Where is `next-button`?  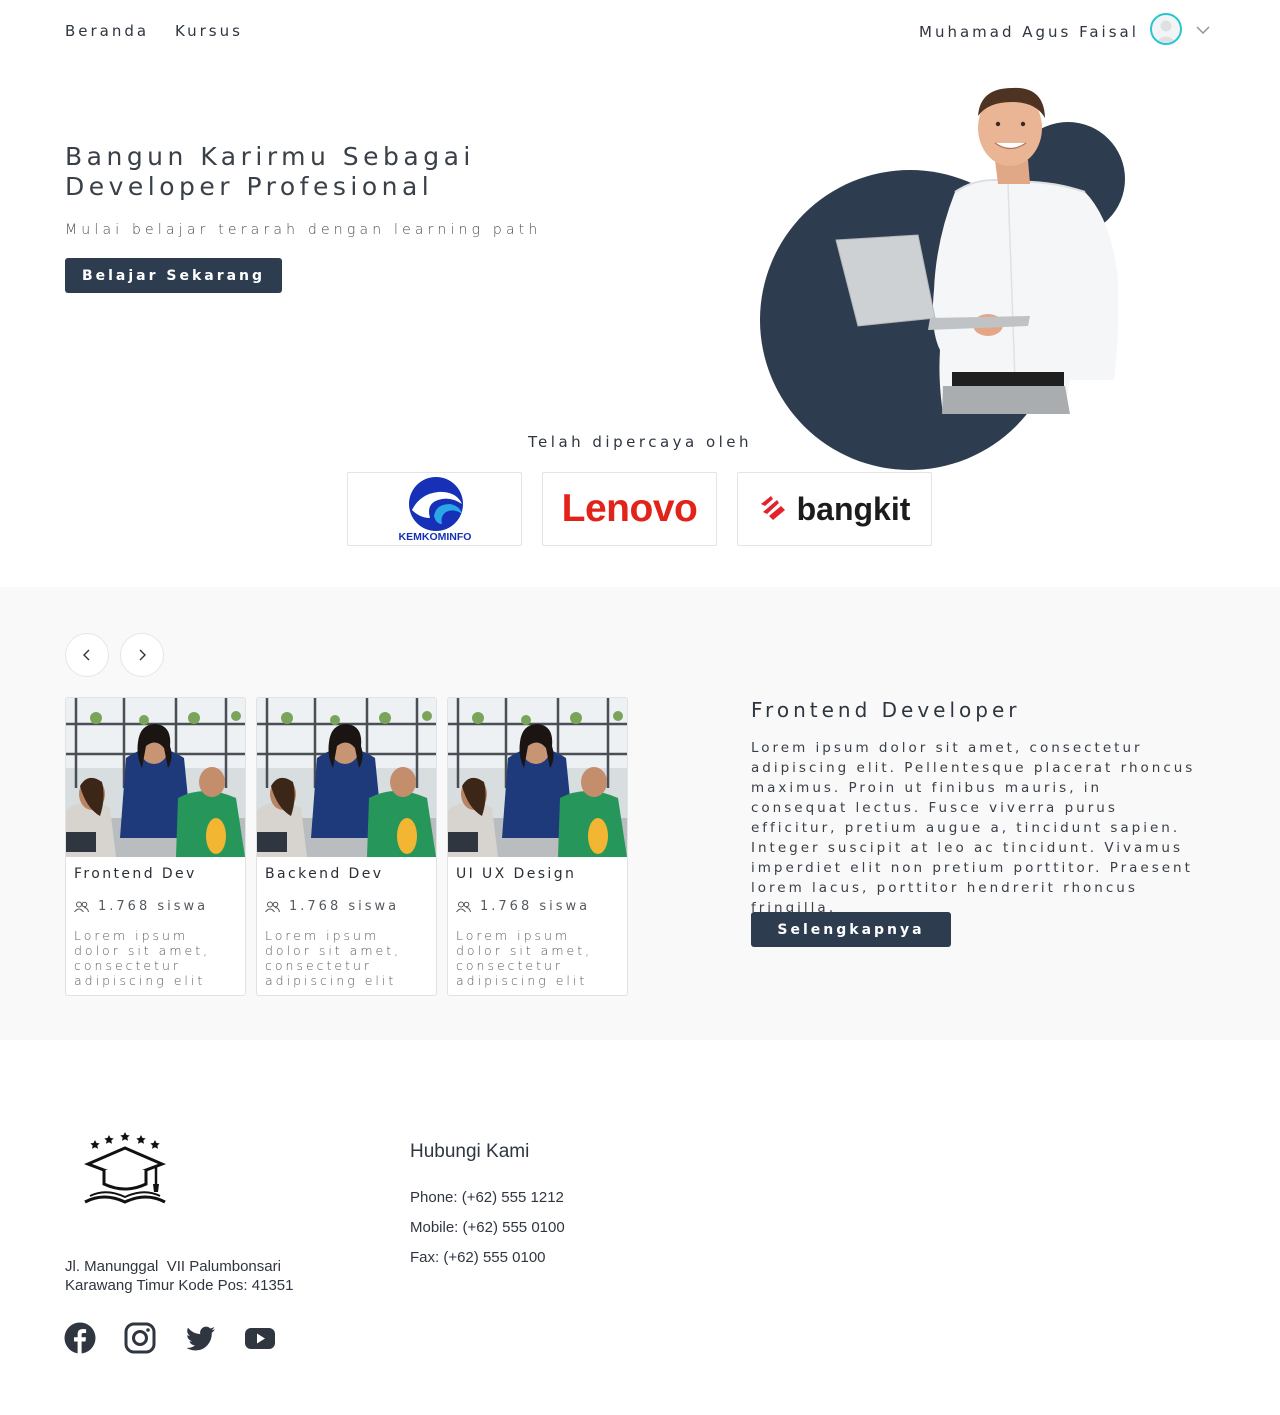 next-button is located at coordinates (142, 655).